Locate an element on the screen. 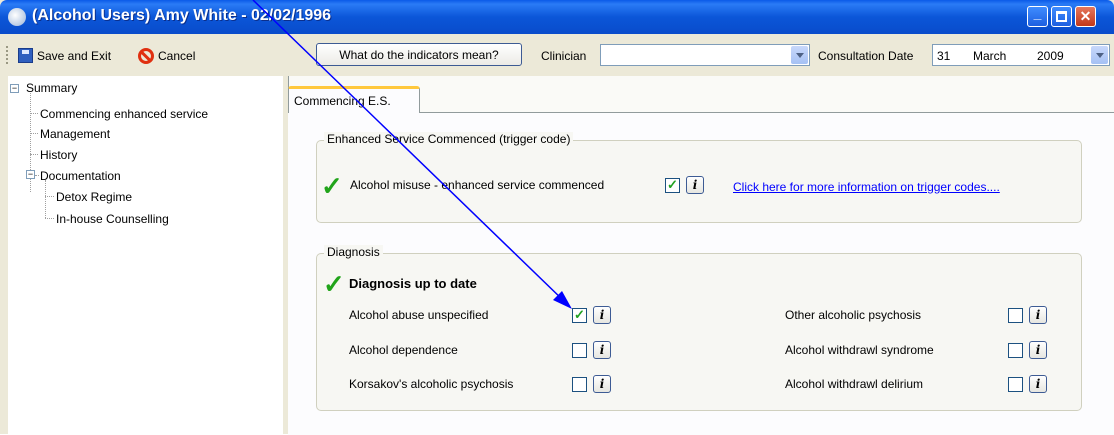 This screenshot has height=435, width=1114. date-year: 2009 is located at coordinates (1050, 56).